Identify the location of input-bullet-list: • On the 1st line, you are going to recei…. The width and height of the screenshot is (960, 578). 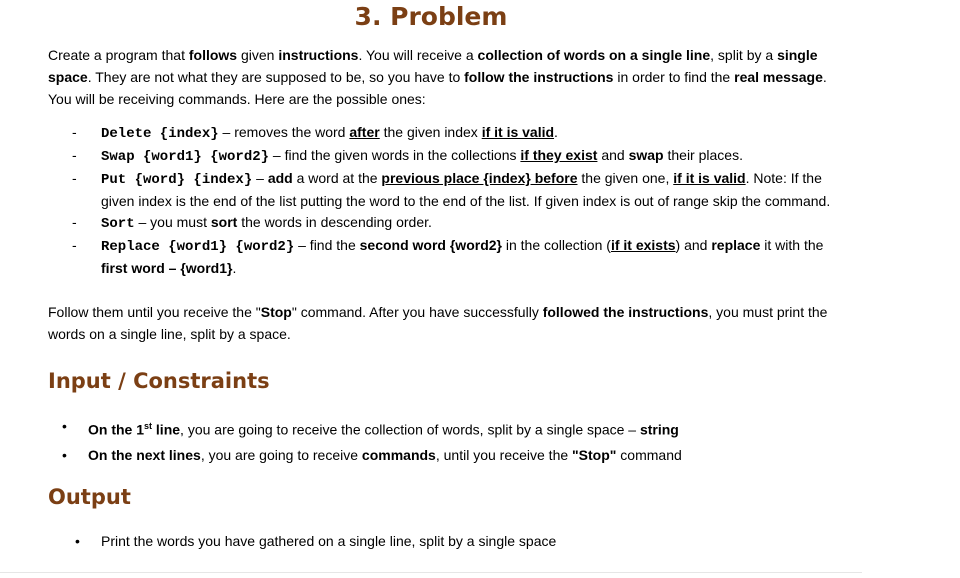
(442, 441).